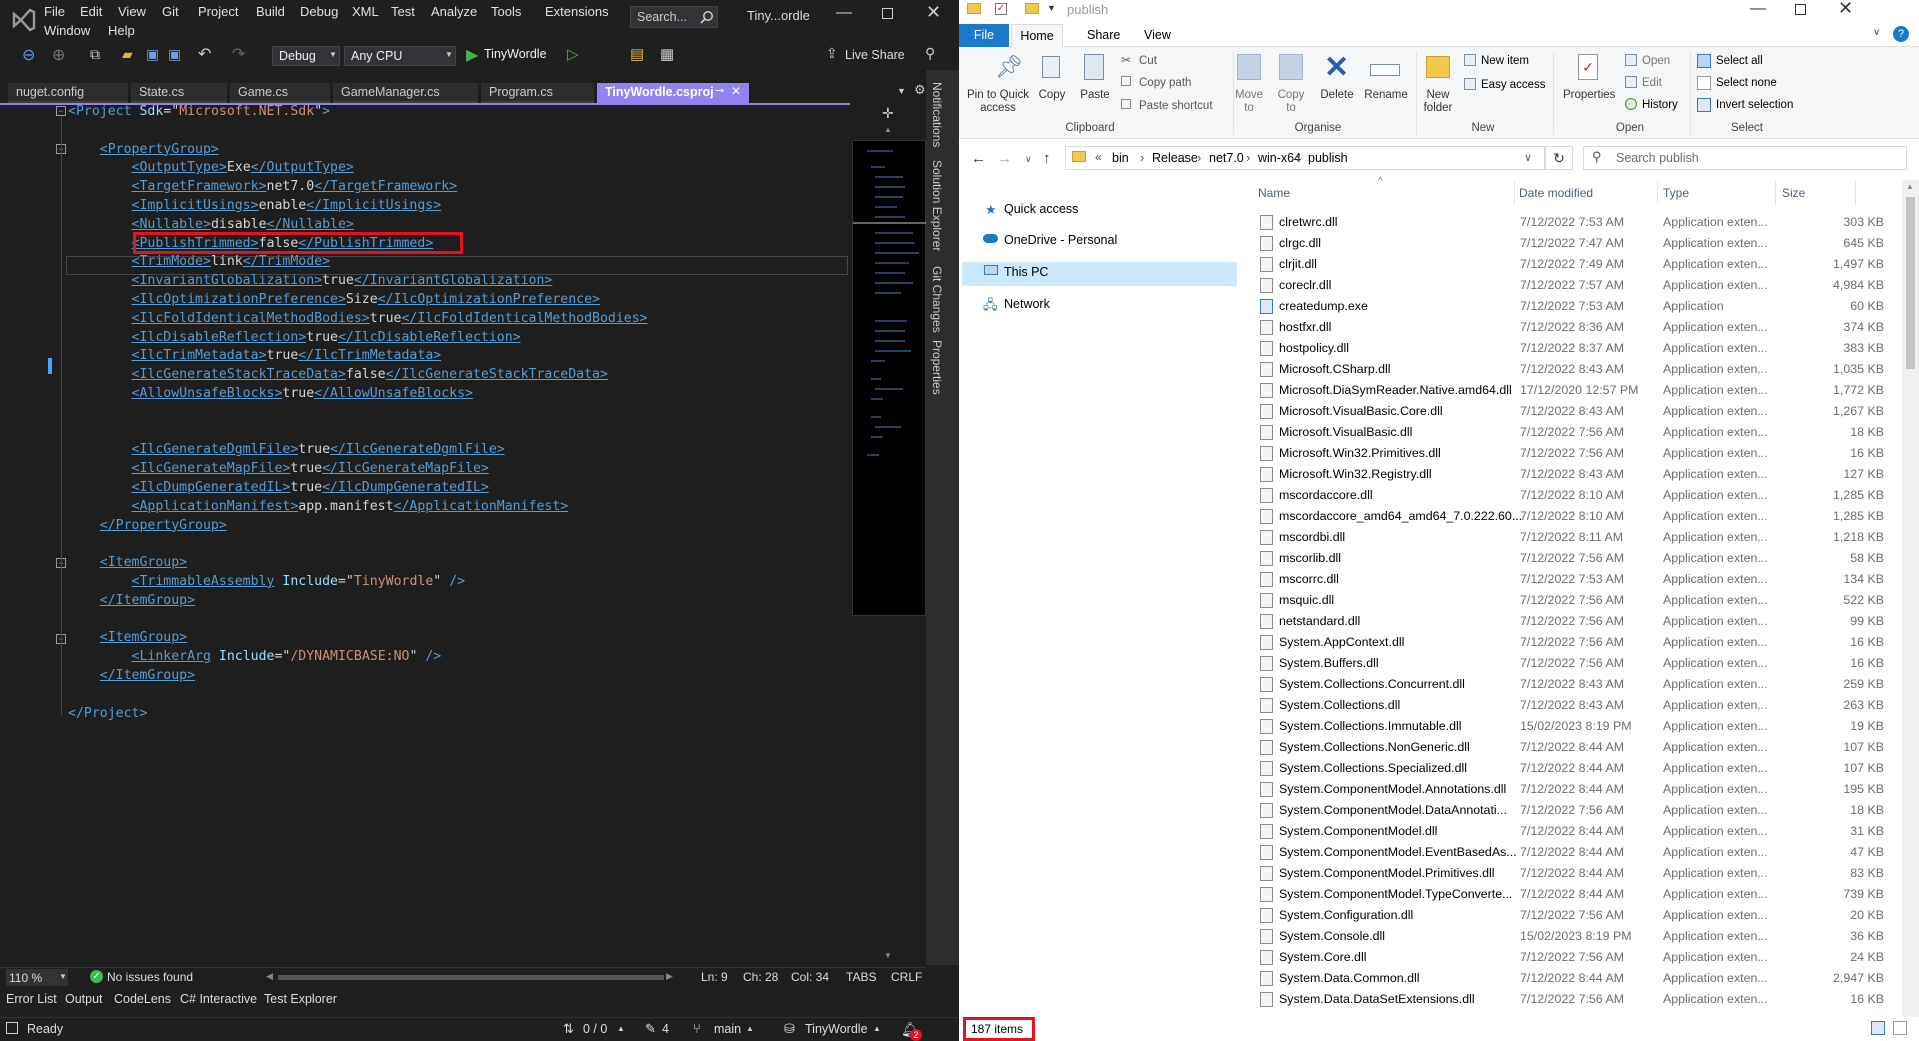 The width and height of the screenshot is (1919, 1041). Describe the element at coordinates (1878, 1028) in the screenshot. I see `details-view-icon` at that location.